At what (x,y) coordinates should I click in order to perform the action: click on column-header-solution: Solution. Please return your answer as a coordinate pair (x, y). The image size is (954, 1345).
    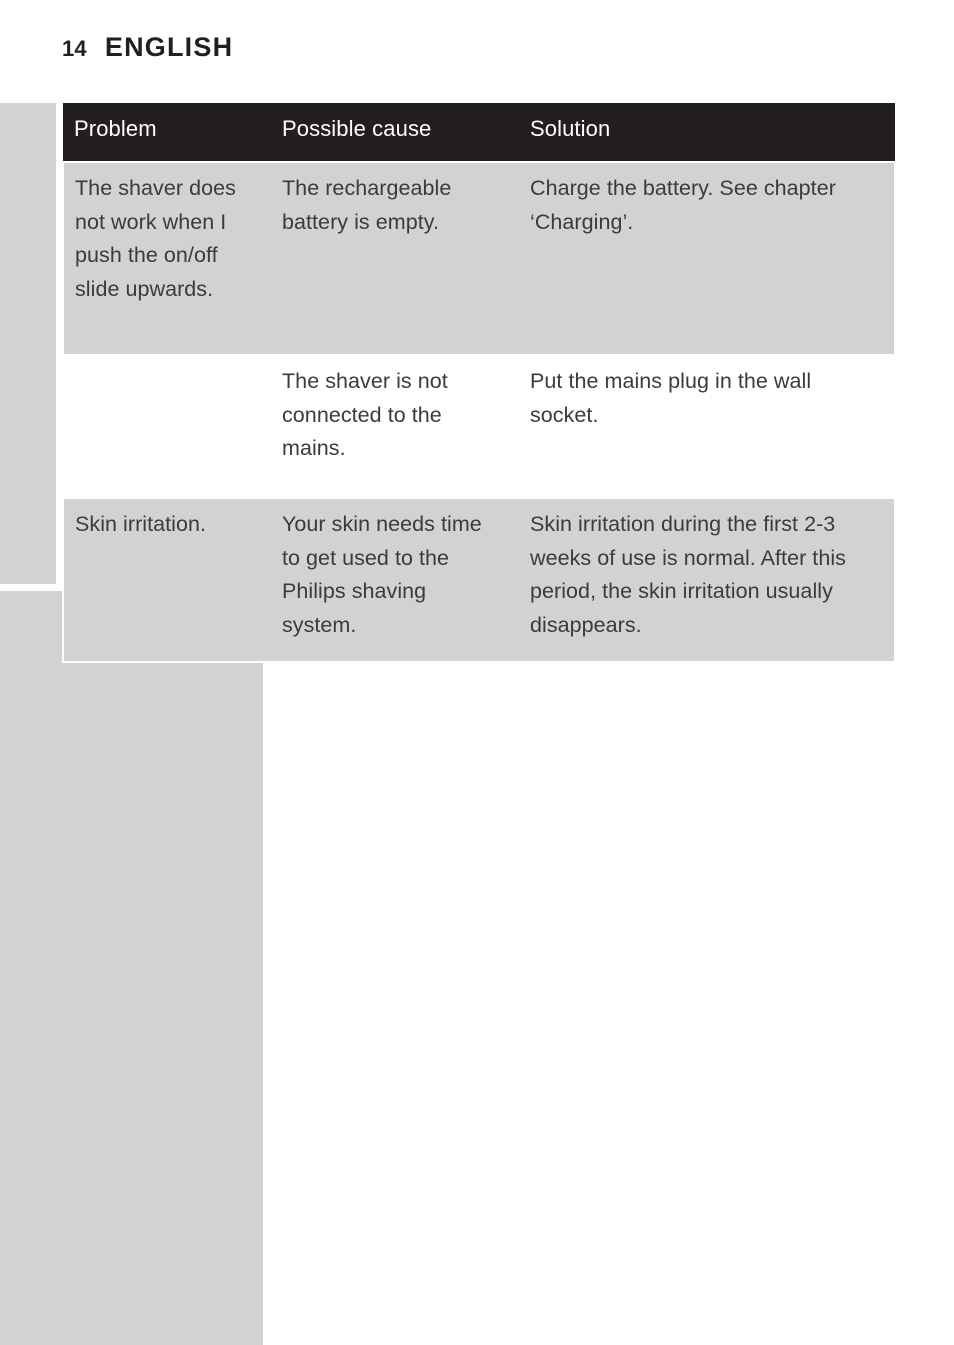
    Looking at the image, I should click on (707, 132).